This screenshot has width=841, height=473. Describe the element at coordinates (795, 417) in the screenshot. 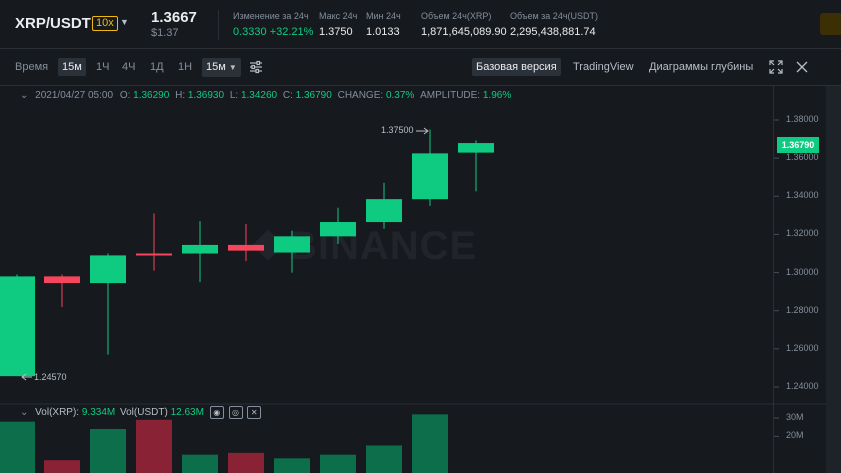

I see `volume-tick-label: 30M` at that location.